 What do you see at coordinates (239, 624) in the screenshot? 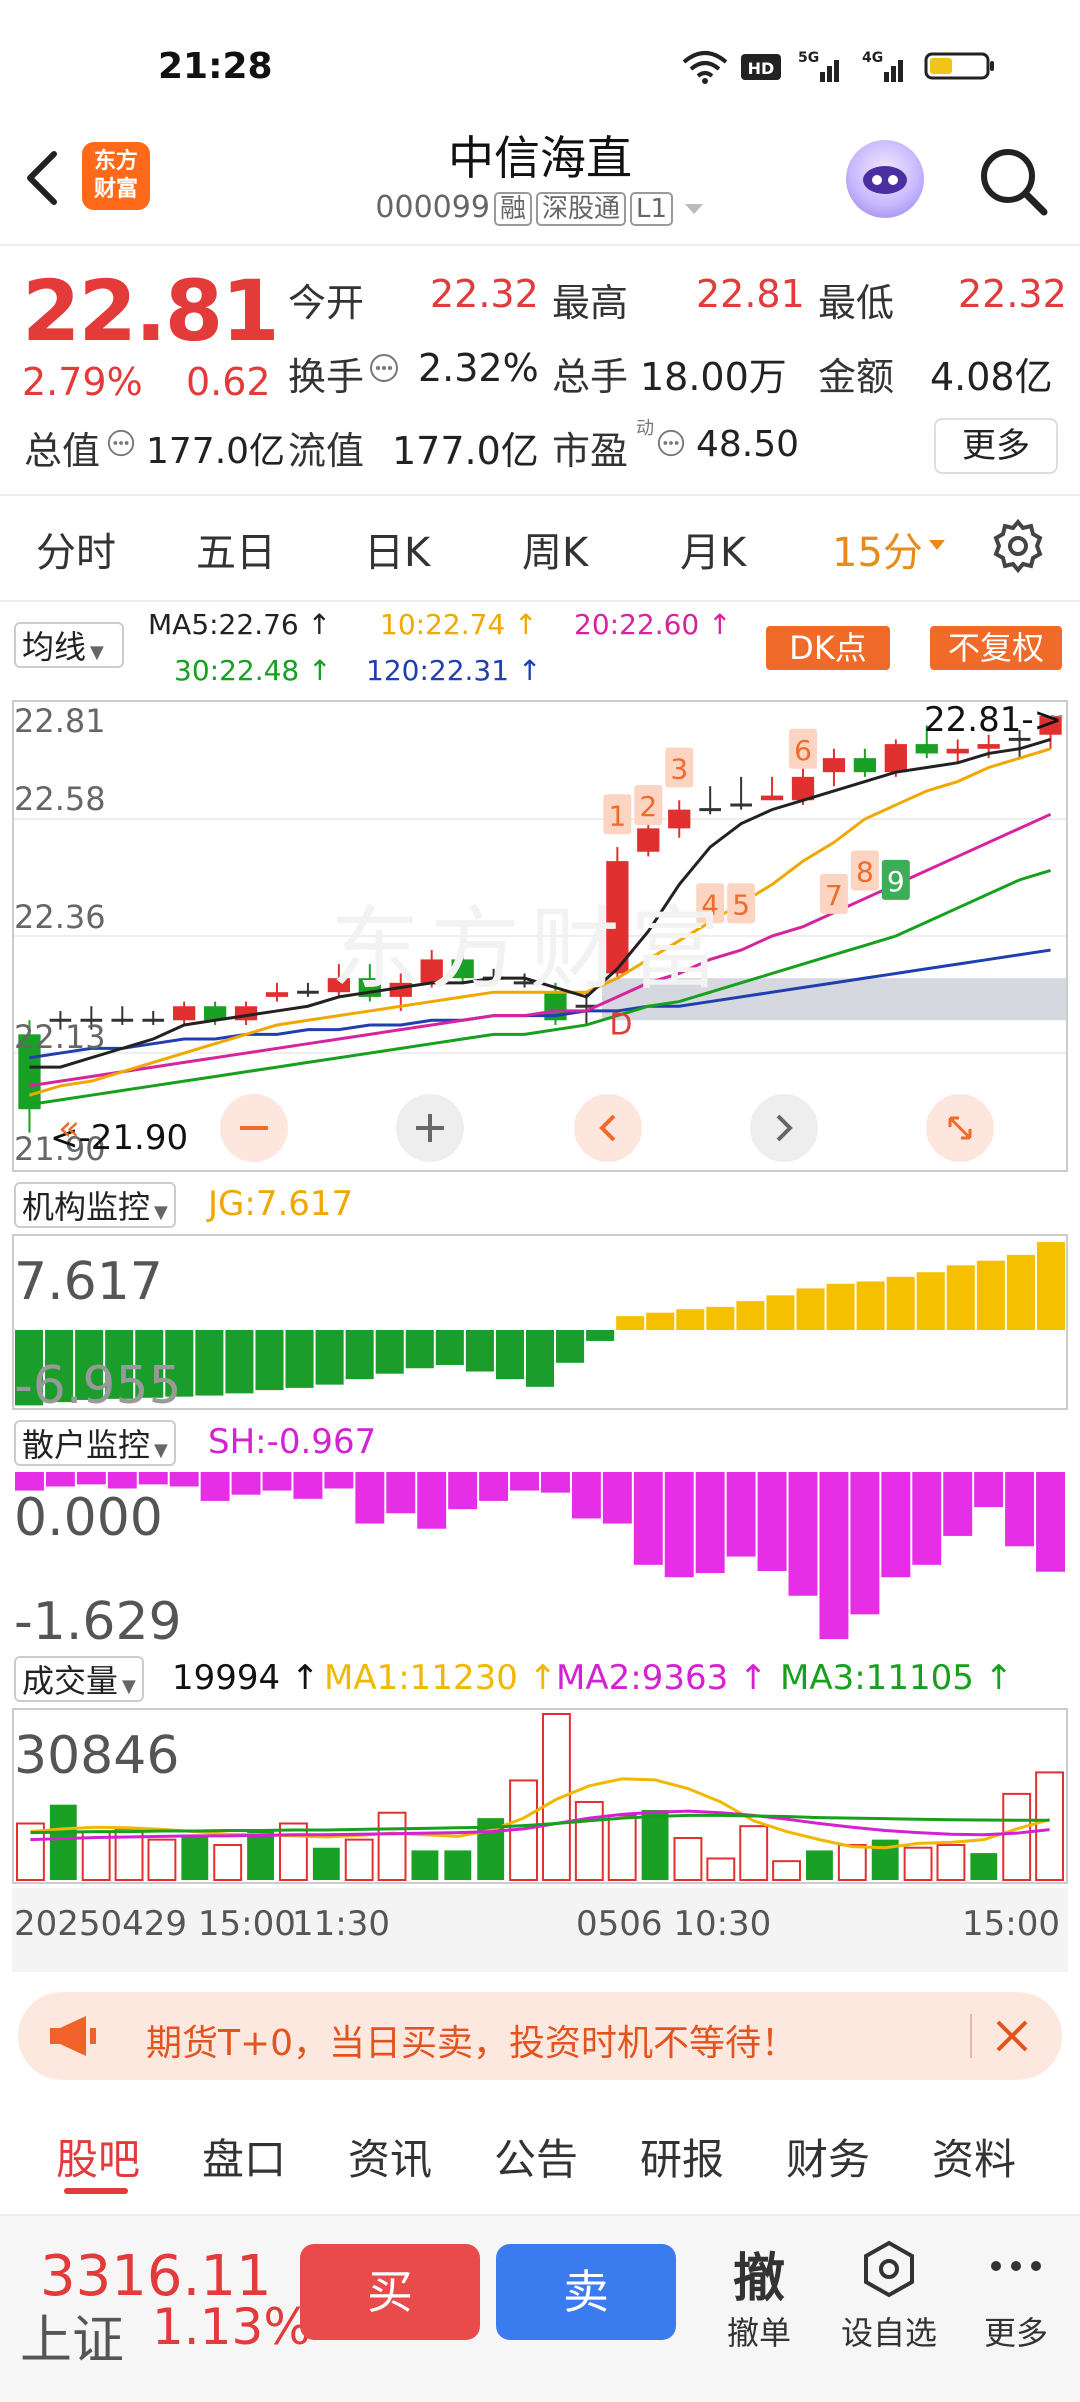
I see `ma5-label: MA5:22.76 ↑` at bounding box center [239, 624].